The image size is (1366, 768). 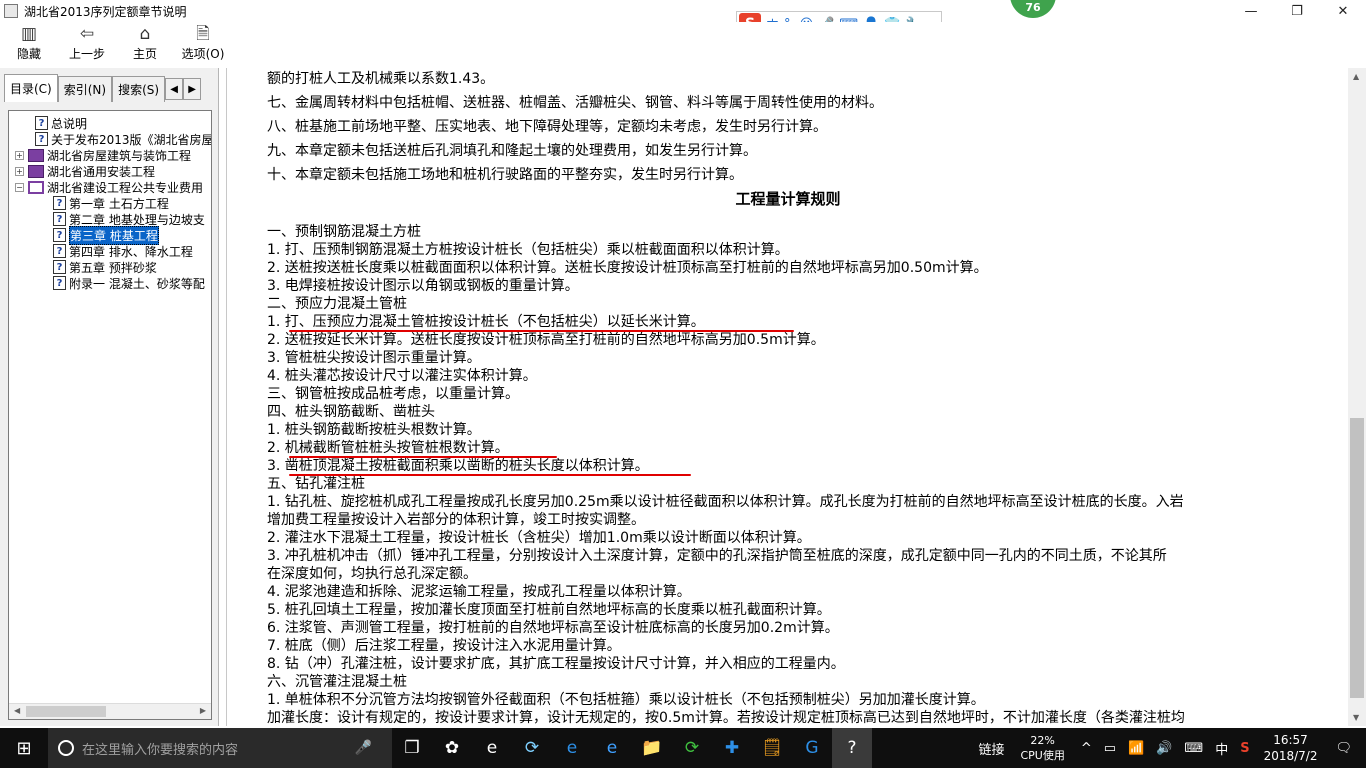 What do you see at coordinates (612, 748) in the screenshot?
I see `ie-blue-icon: e` at bounding box center [612, 748].